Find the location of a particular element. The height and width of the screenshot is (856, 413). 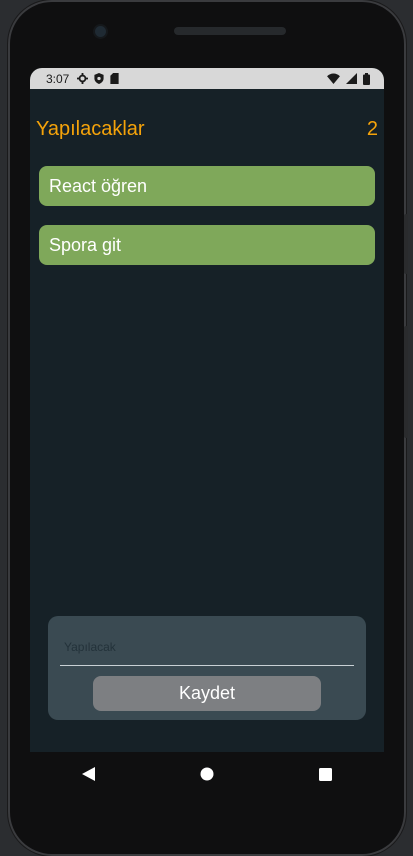

todo-label: React öğren is located at coordinates (98, 185).